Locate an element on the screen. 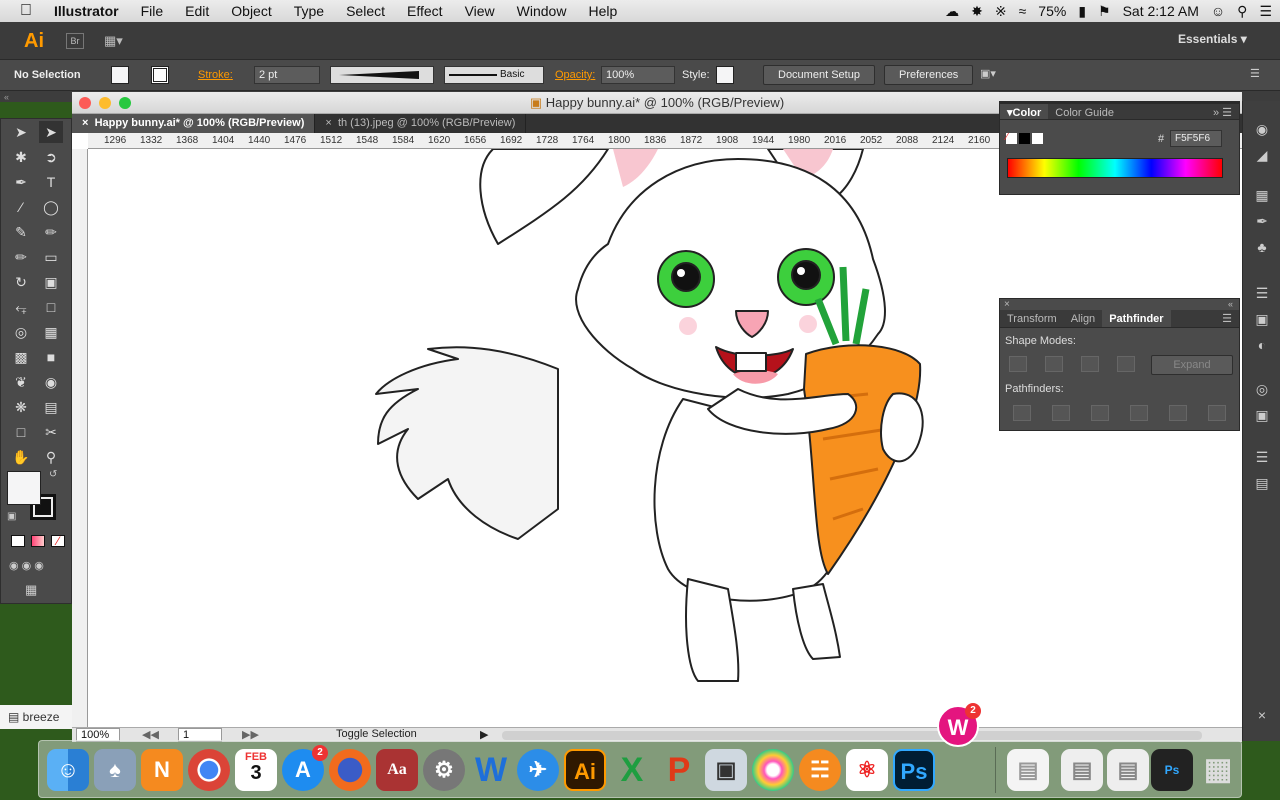 This screenshot has width=1280, height=800. menu-edit: Edit is located at coordinates (197, 11).